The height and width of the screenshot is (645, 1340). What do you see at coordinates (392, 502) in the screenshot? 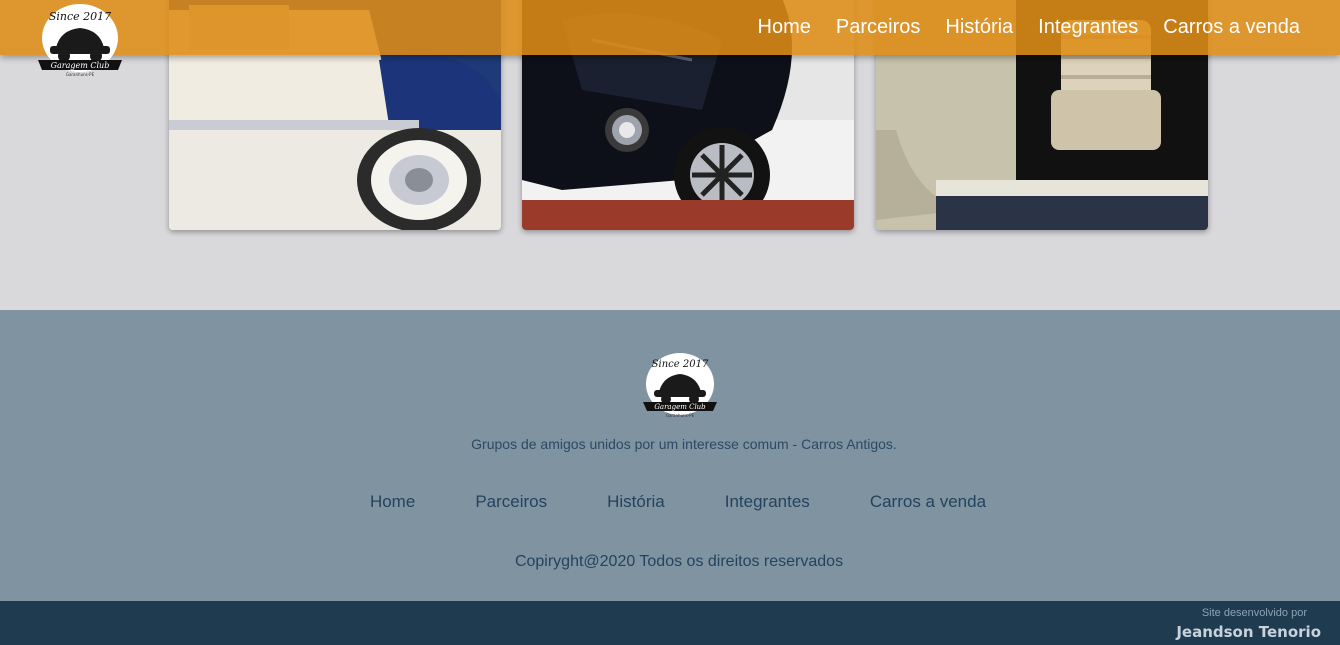
I see `footer-nav-home: Home` at bounding box center [392, 502].